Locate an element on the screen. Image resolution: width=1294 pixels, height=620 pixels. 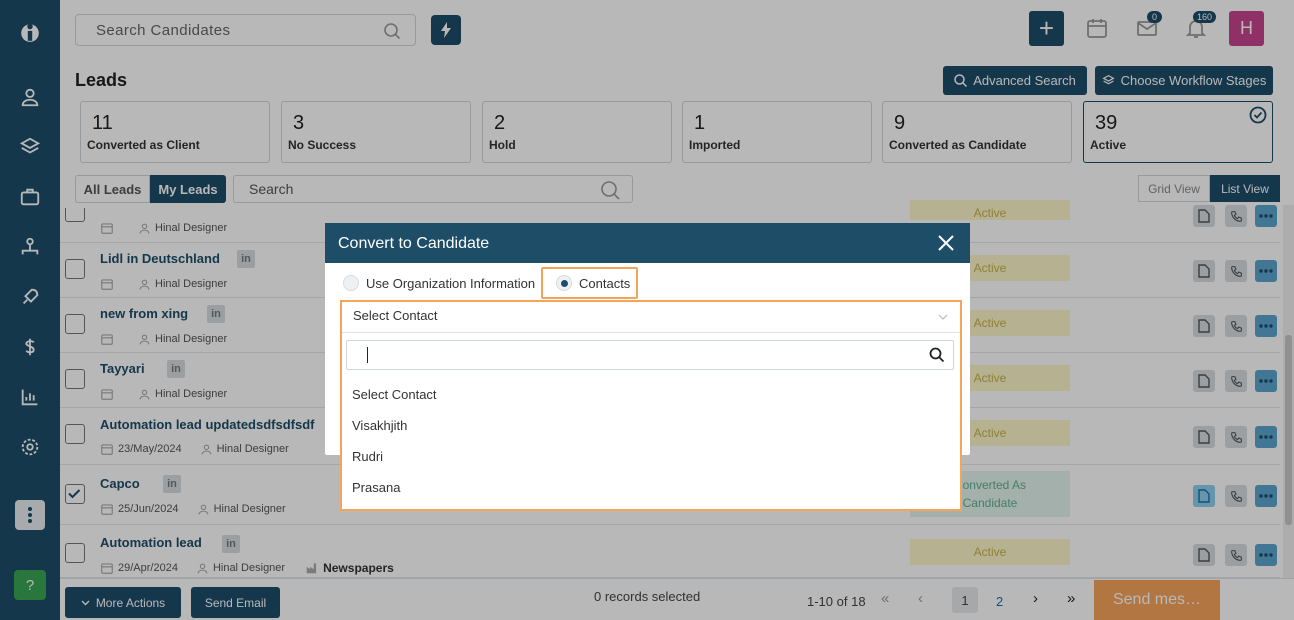
select-value: Select Contact is located at coordinates (395, 315).